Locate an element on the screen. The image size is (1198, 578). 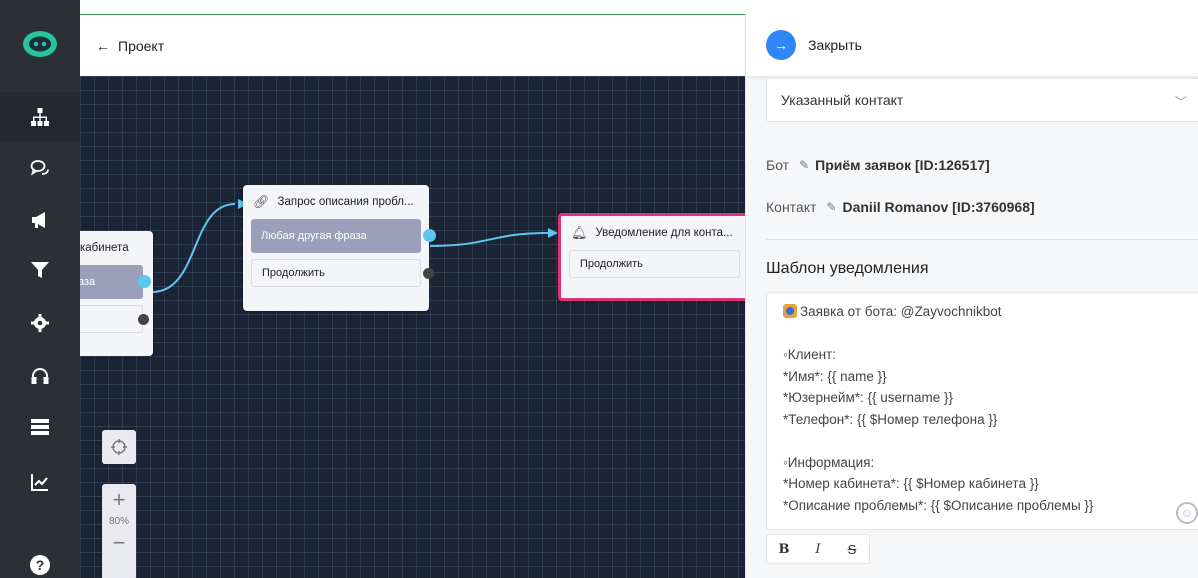
arrow-right-icon: → is located at coordinates (781, 45).